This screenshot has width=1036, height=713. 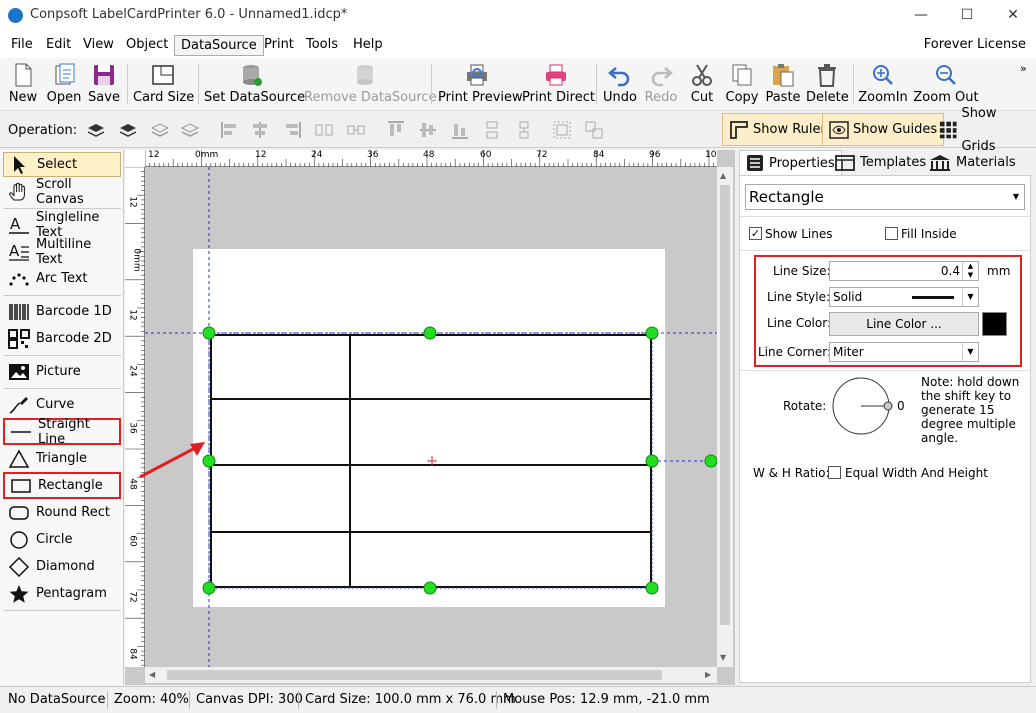 I want to click on tool-pentagram: Pentagram, so click(x=62, y=593).